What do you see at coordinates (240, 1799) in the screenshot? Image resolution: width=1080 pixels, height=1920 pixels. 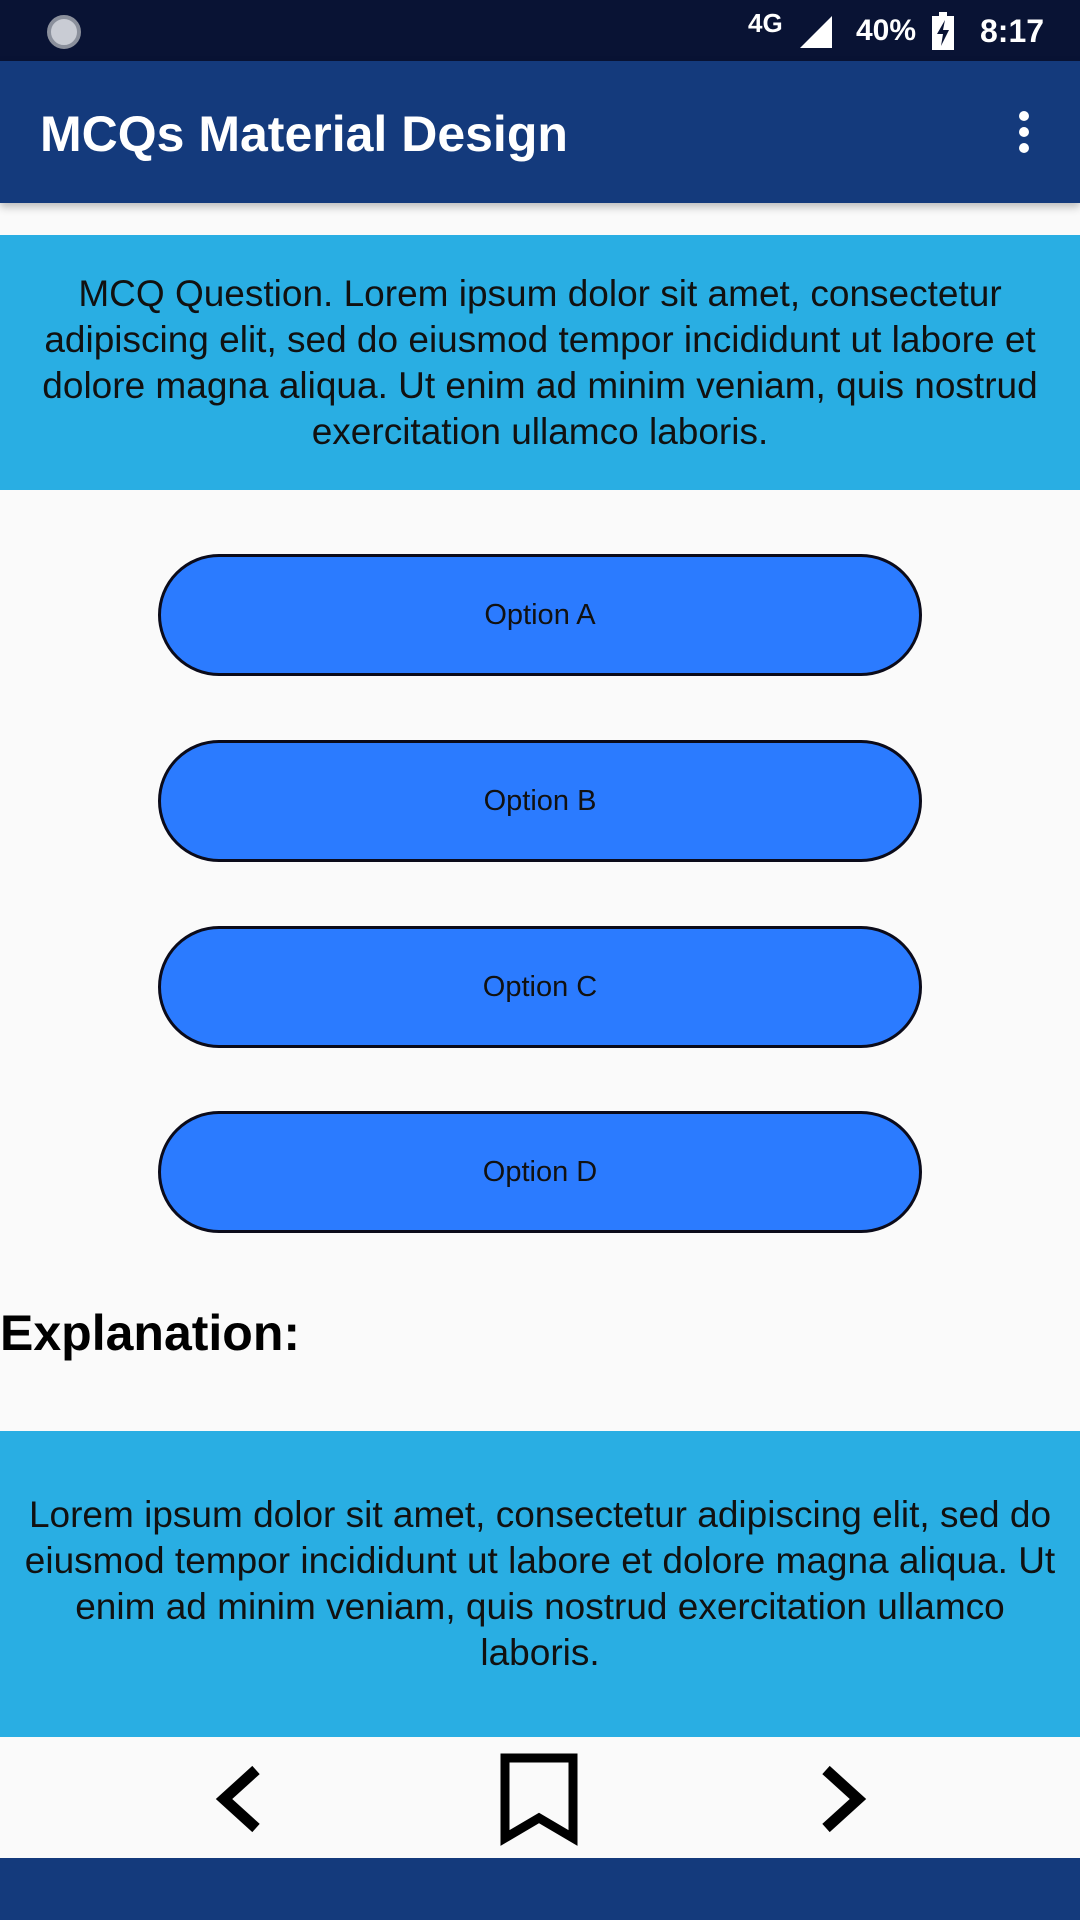 I see `chevron-left-icon` at bounding box center [240, 1799].